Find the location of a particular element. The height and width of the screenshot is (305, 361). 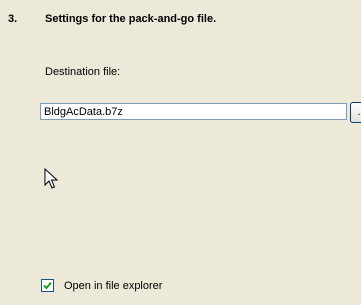

open-in-file-explorer-checkbox is located at coordinates (47, 285).